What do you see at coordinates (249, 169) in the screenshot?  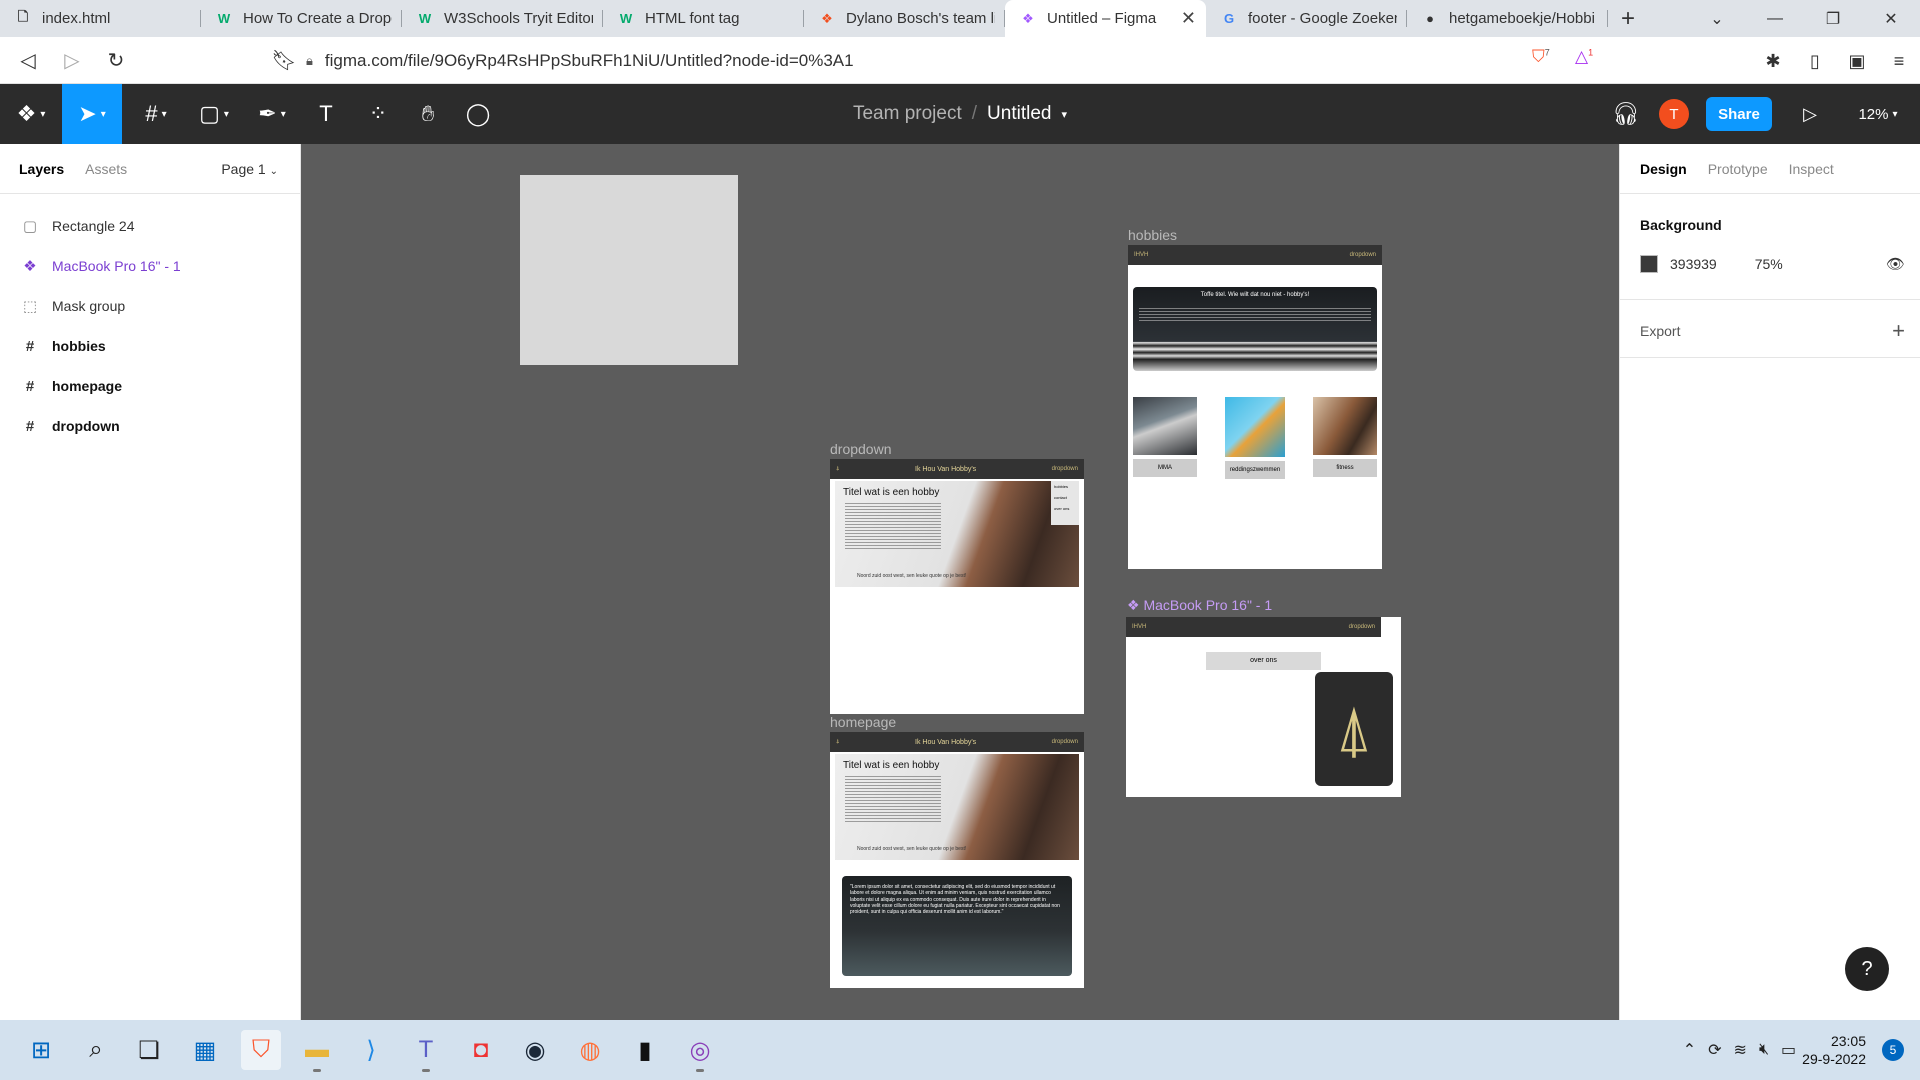 I see `page-selector: Page 1 ⌄` at bounding box center [249, 169].